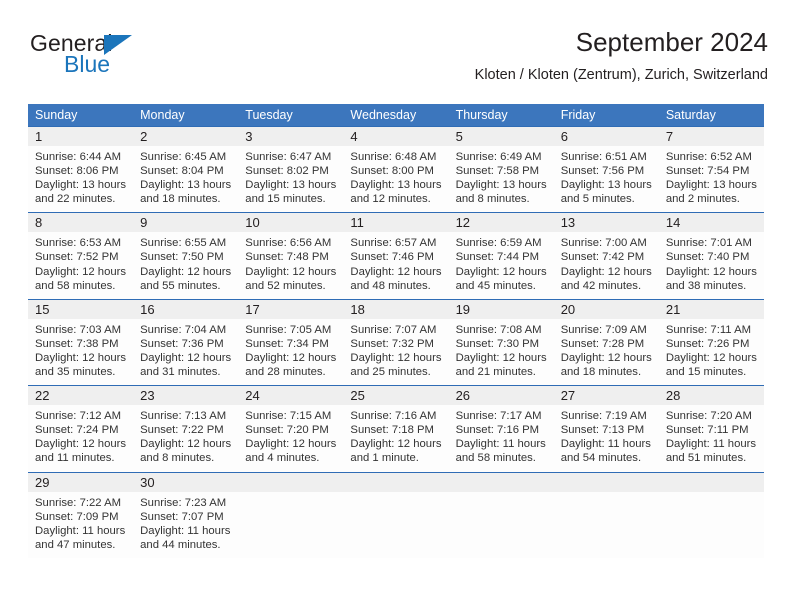  What do you see at coordinates (501, 136) in the screenshot?
I see `day-number: 5` at bounding box center [501, 136].